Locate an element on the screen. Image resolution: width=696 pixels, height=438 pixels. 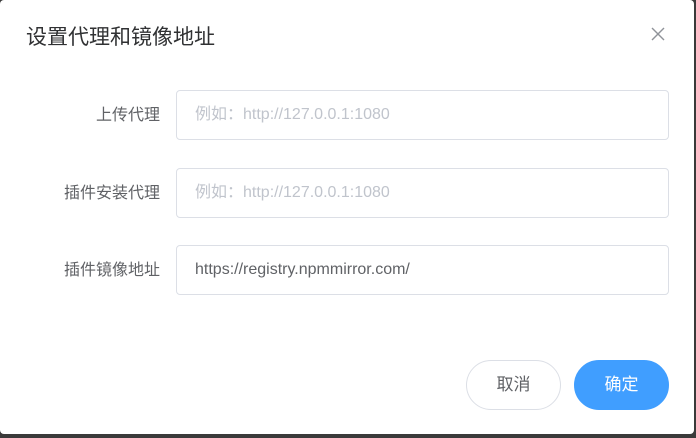
cancel-button: 取消 is located at coordinates (513, 385).